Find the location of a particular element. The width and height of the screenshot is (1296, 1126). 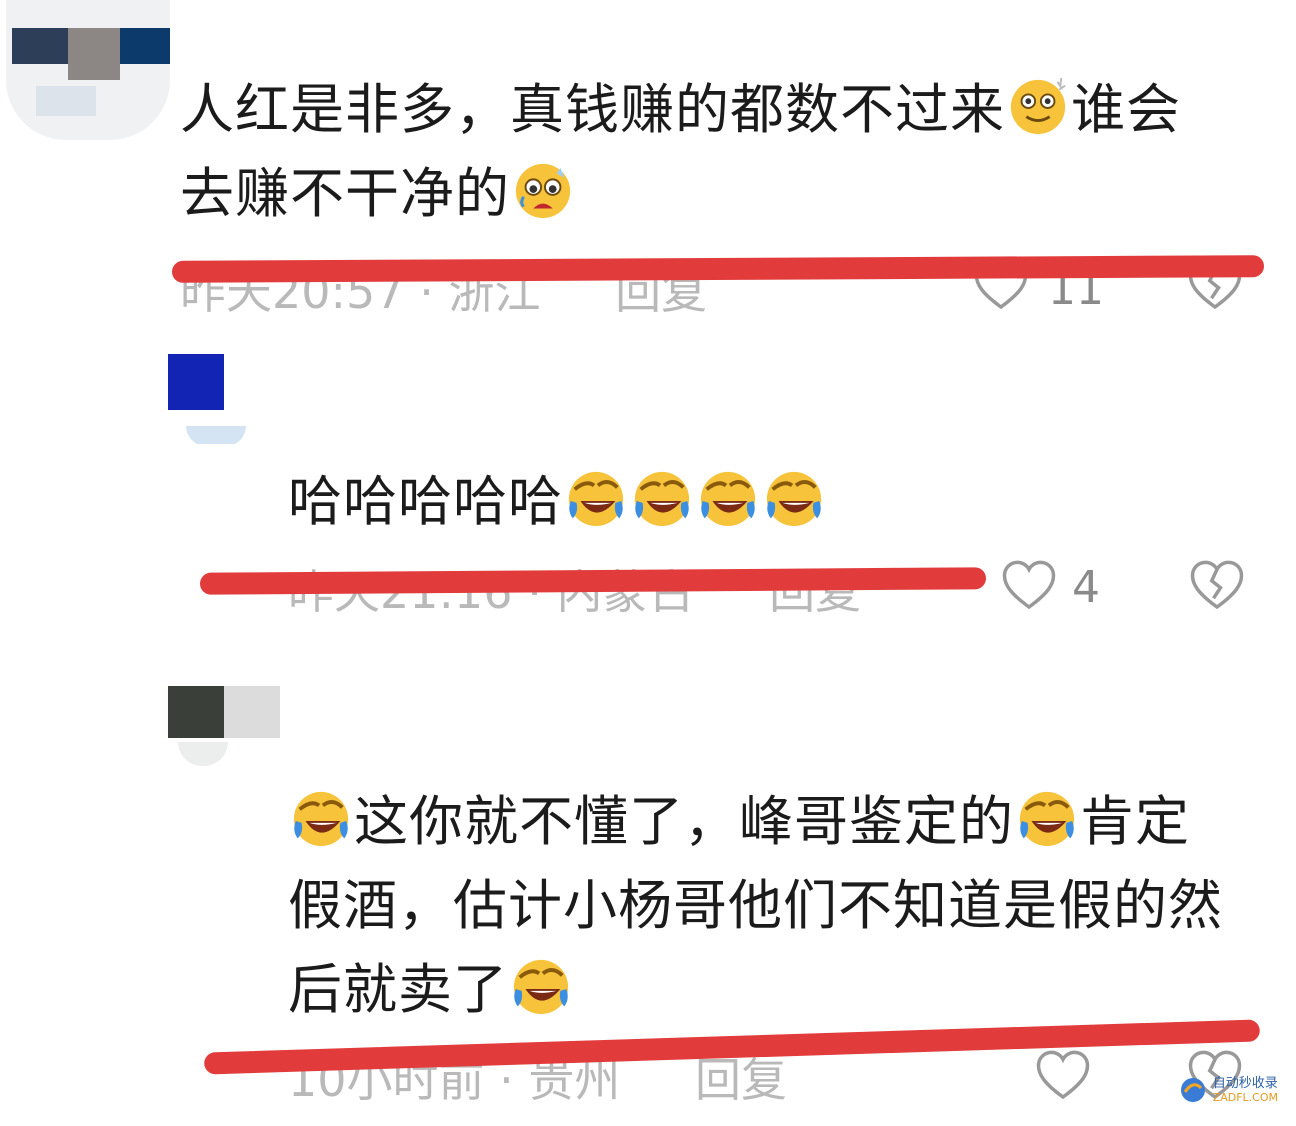

comment-text: 哈哈哈哈哈 is located at coordinates (738, 502).